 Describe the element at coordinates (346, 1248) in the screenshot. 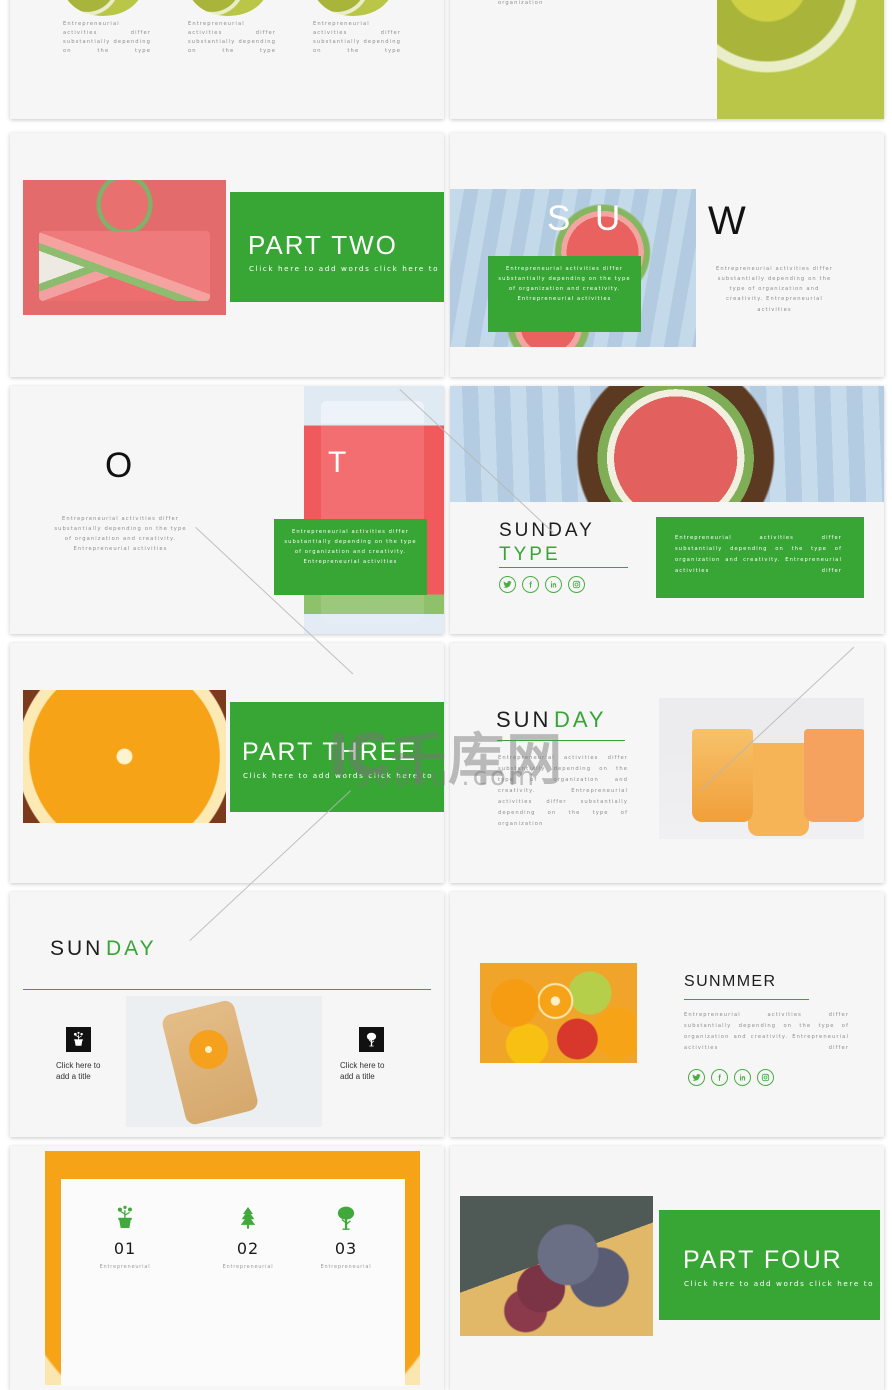

I see `number-label-3: 03` at that location.